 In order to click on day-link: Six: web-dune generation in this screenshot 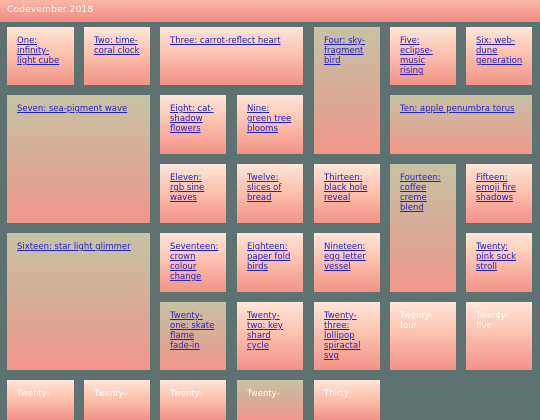, I will do `click(499, 51)`.